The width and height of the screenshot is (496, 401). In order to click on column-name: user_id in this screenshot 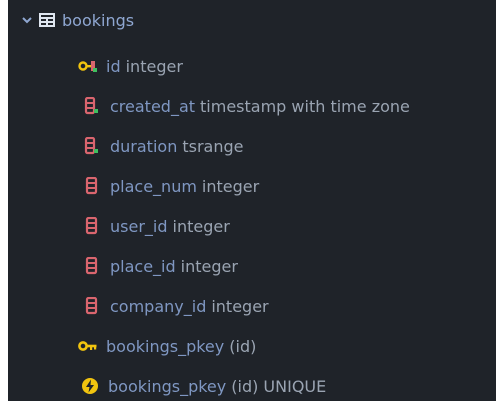, I will do `click(139, 226)`.